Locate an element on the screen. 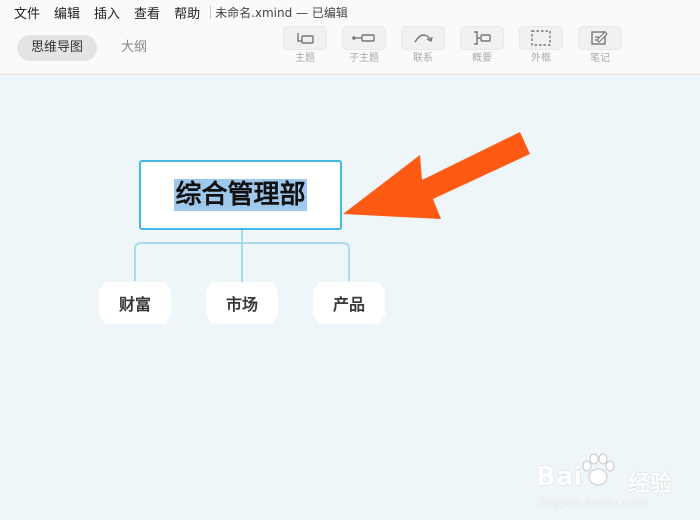 The image size is (700, 520). boundary-icon is located at coordinates (541, 38).